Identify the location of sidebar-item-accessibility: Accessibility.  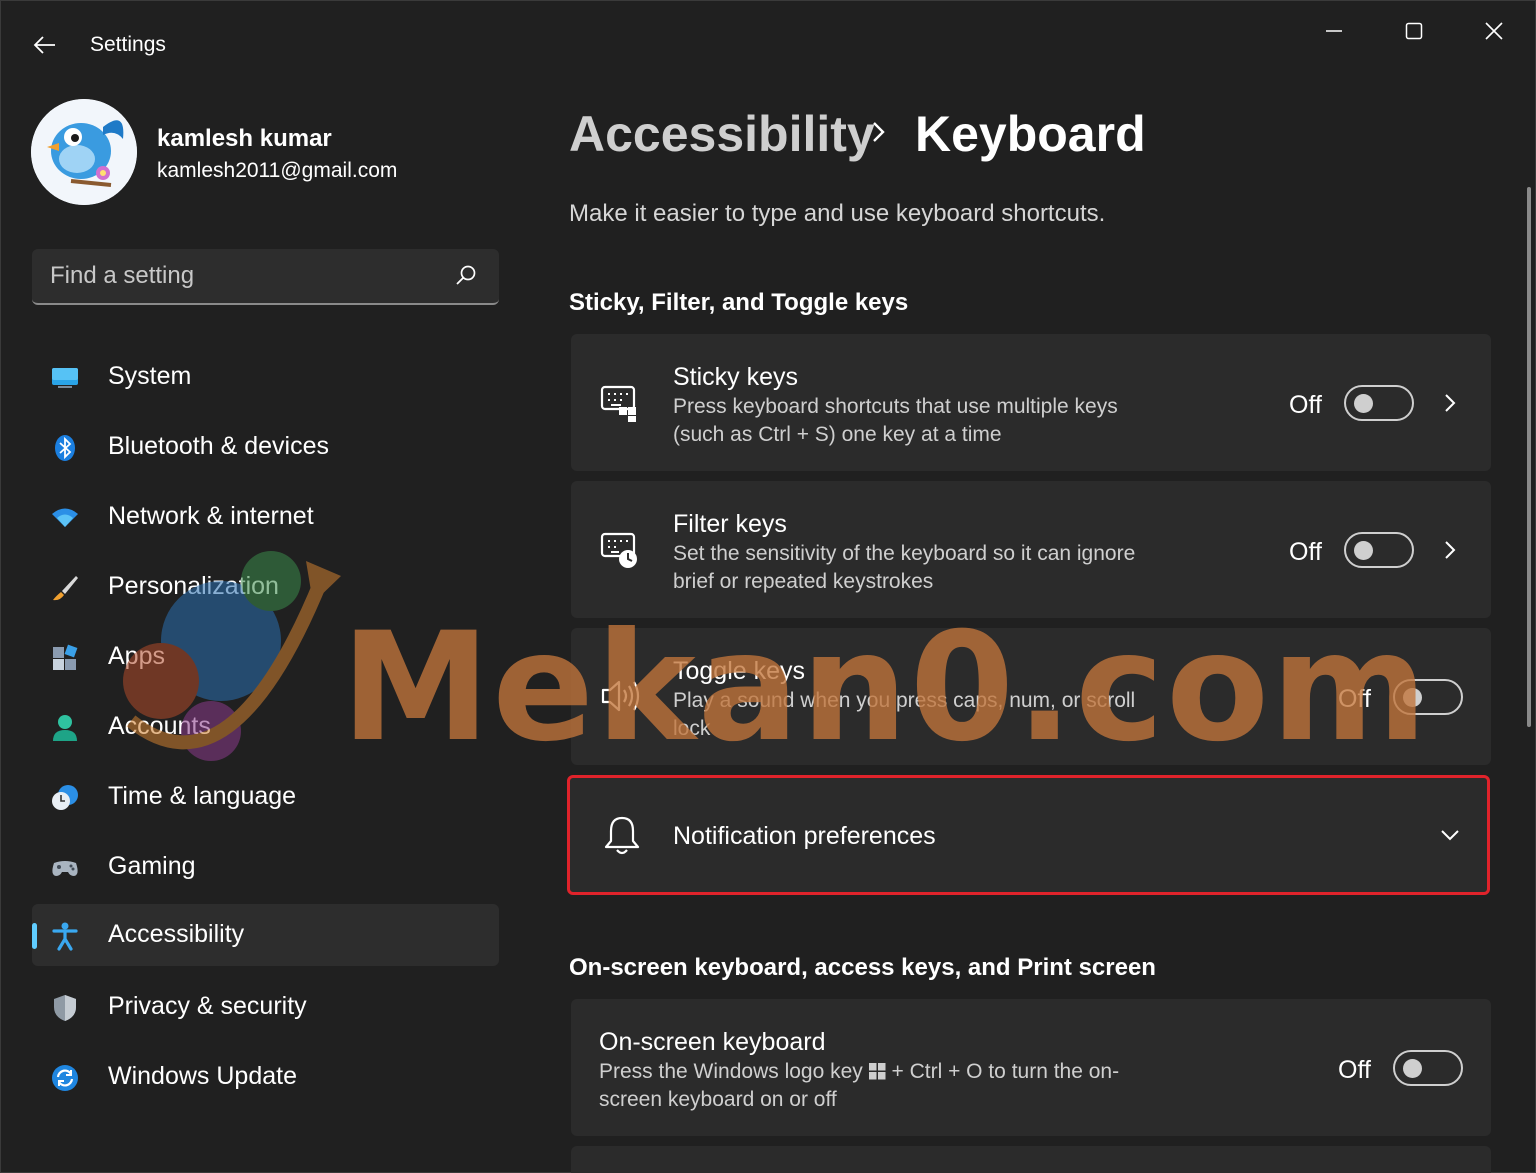
(265, 935).